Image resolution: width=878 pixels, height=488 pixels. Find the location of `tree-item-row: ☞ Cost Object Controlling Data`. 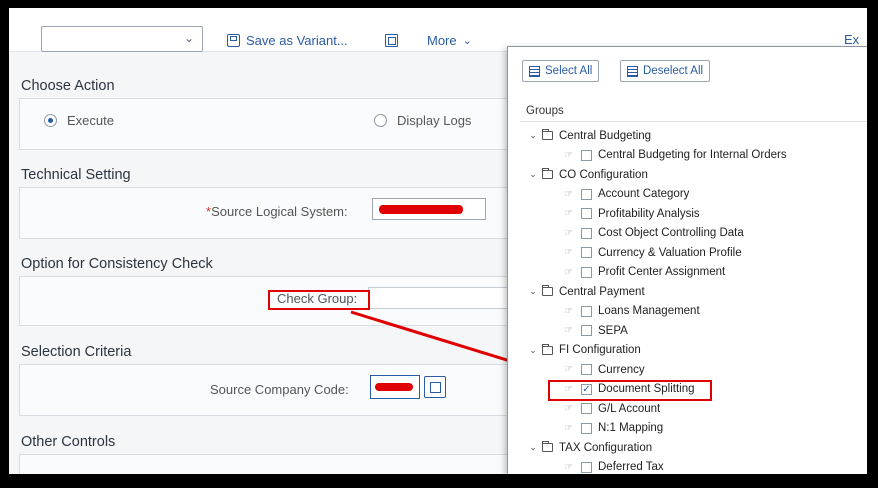

tree-item-row: ☞ Cost Object Controlling Data is located at coordinates (653, 233).